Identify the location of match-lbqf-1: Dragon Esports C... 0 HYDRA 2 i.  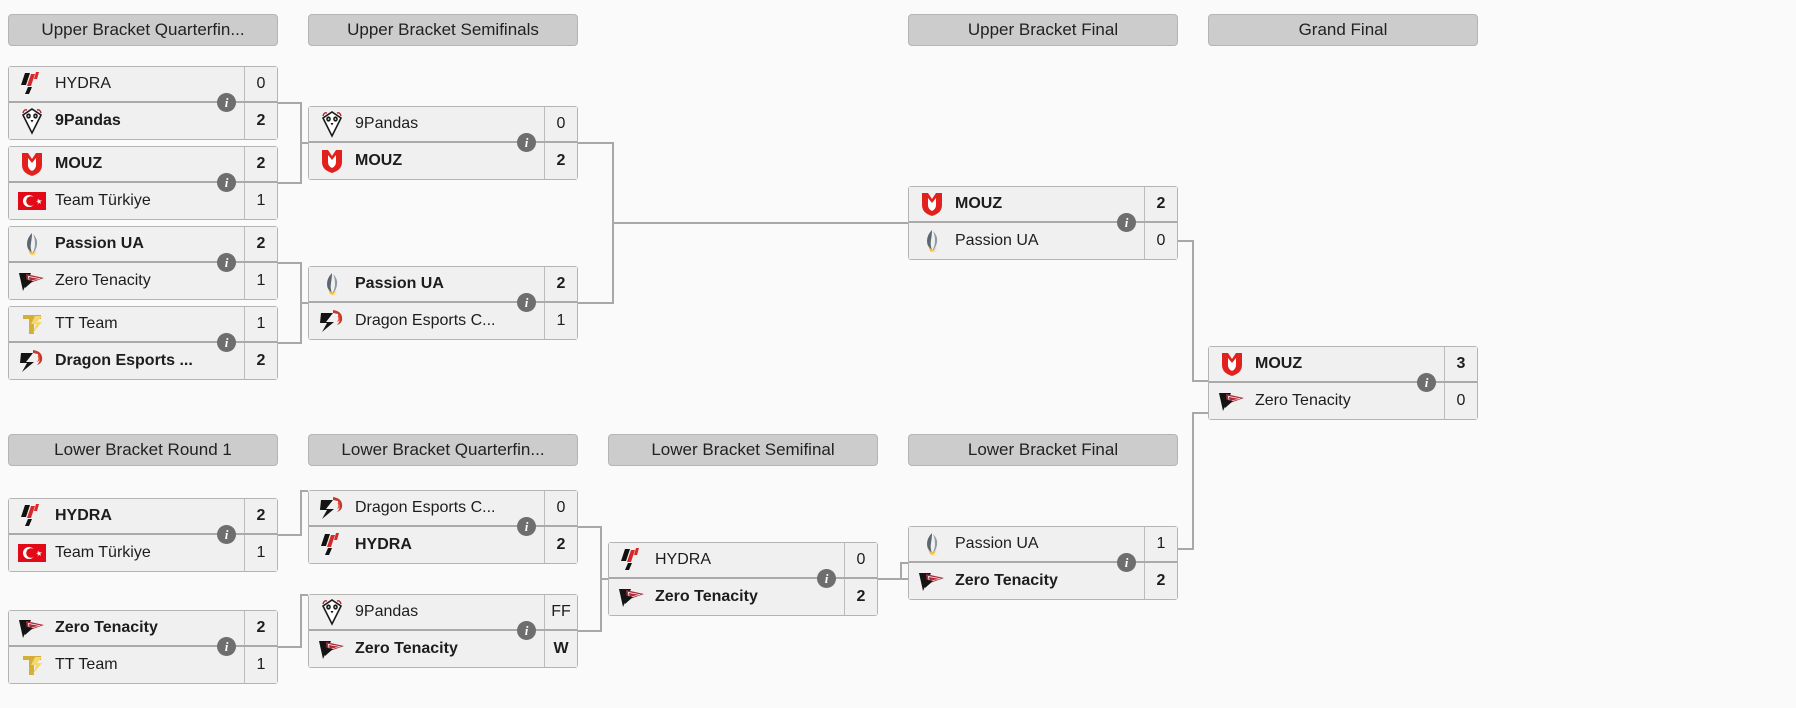
(443, 527).